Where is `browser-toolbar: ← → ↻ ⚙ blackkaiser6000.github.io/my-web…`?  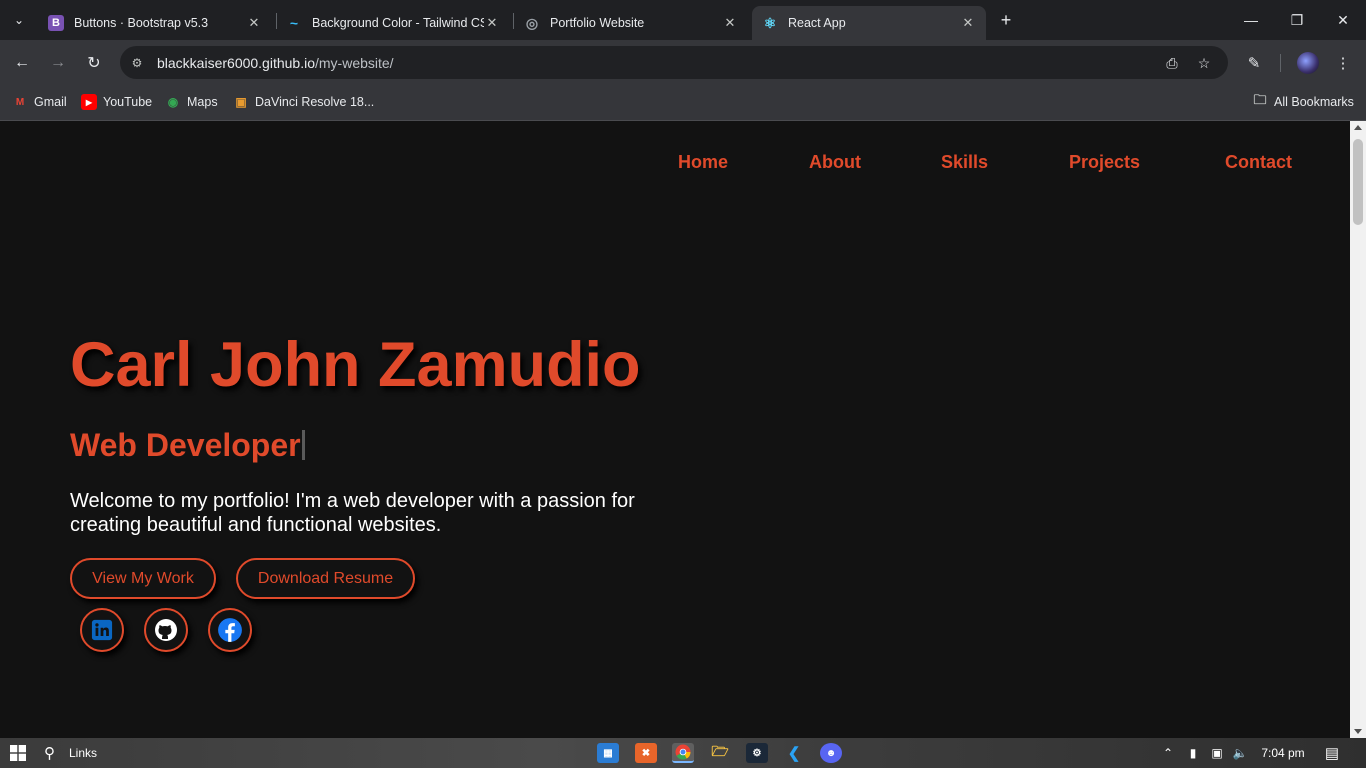
browser-toolbar: ← → ↻ ⚙ blackkaiser6000.github.io/my-web… is located at coordinates (683, 62).